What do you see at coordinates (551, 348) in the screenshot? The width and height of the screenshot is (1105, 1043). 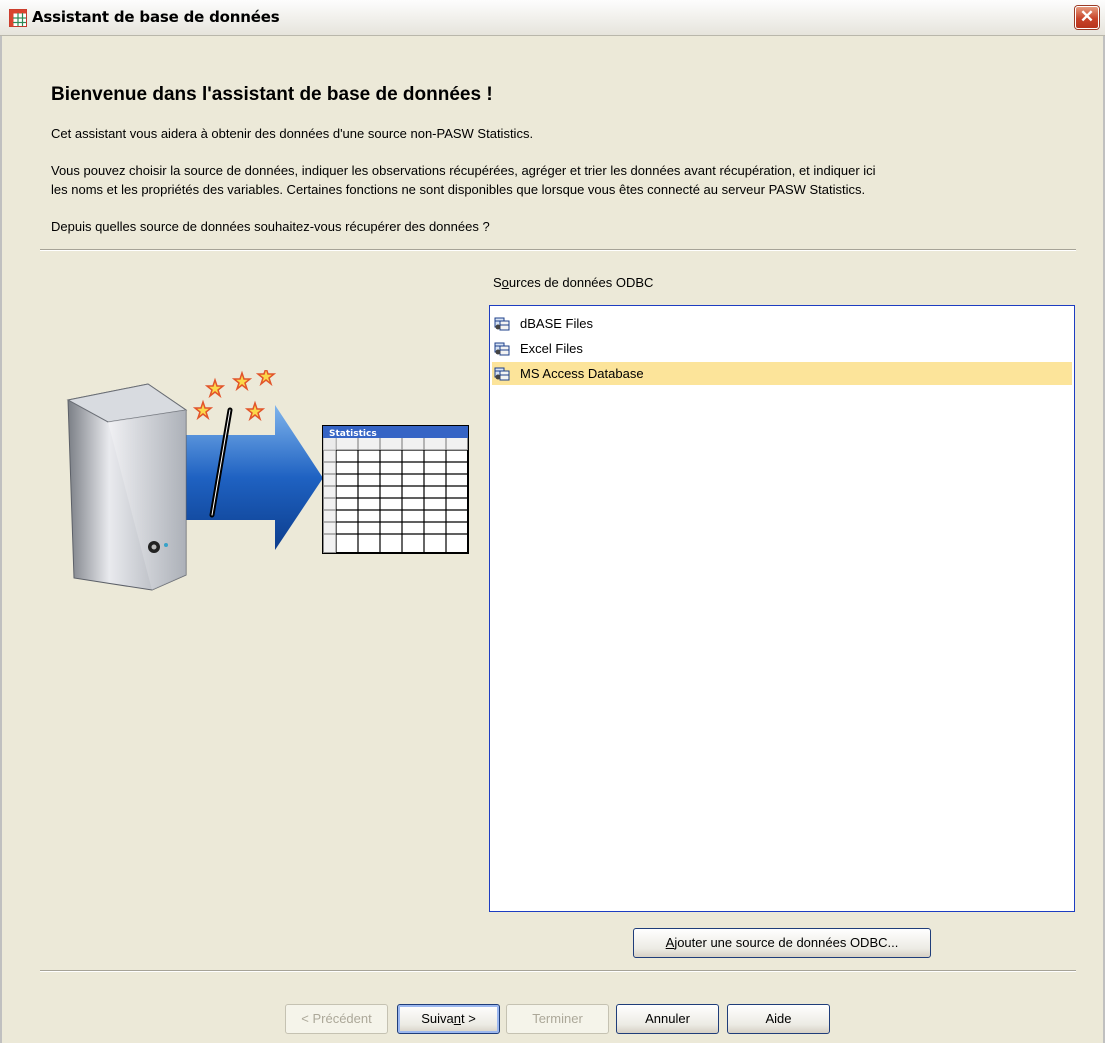 I see `list-item-label: Excel Files` at bounding box center [551, 348].